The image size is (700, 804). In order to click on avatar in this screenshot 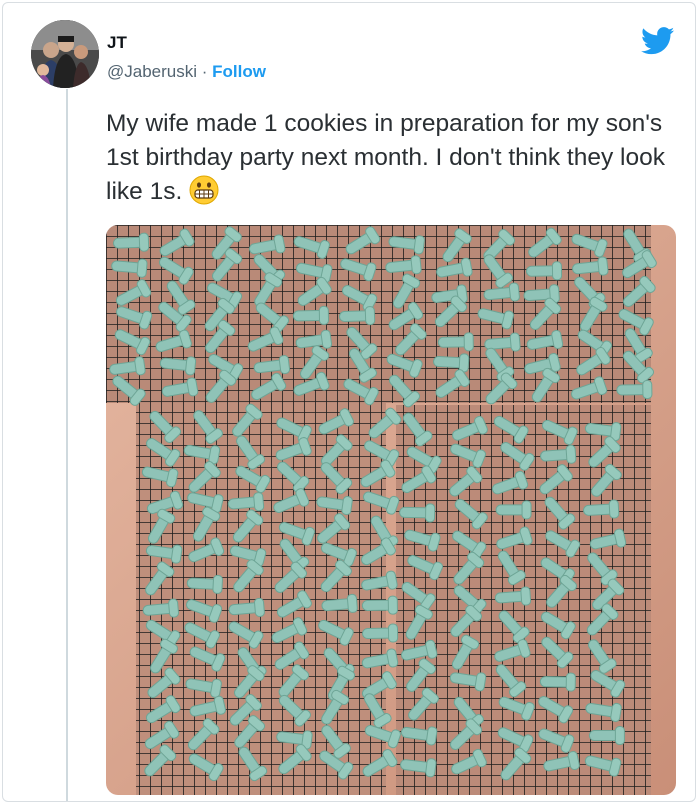, I will do `click(65, 54)`.